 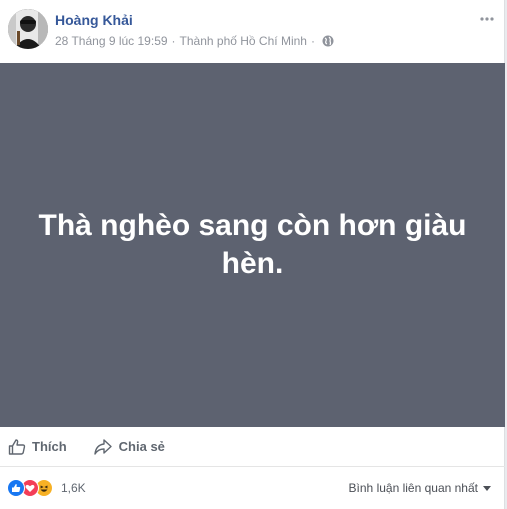 I want to click on post-actions: Thích Chia sẻ, so click(x=252, y=447).